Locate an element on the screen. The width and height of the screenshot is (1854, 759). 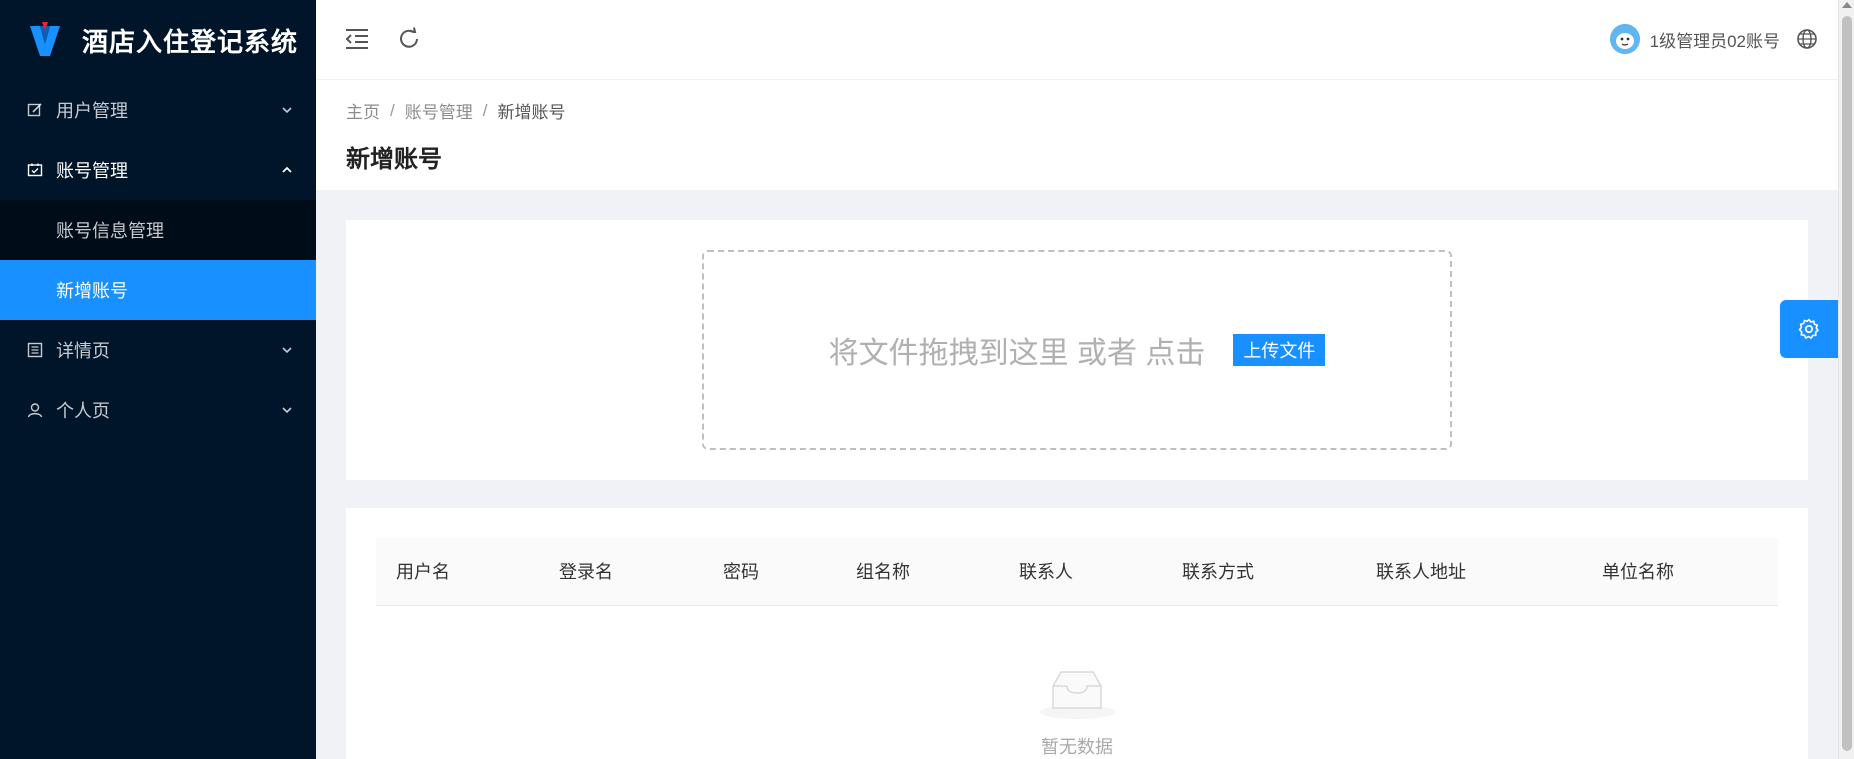
sidebar-item-label: 用户管理 is located at coordinates (92, 111).